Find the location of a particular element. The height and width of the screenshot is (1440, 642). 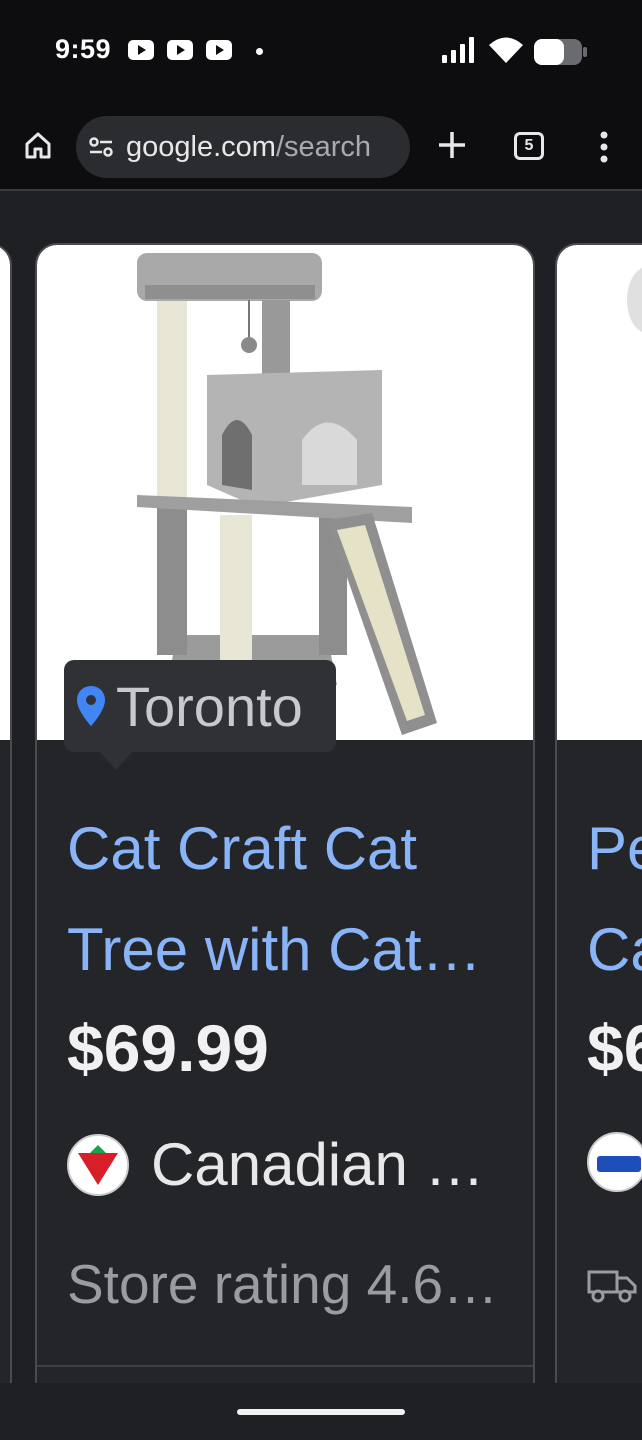

product-price: $6 is located at coordinates (614, 1048).